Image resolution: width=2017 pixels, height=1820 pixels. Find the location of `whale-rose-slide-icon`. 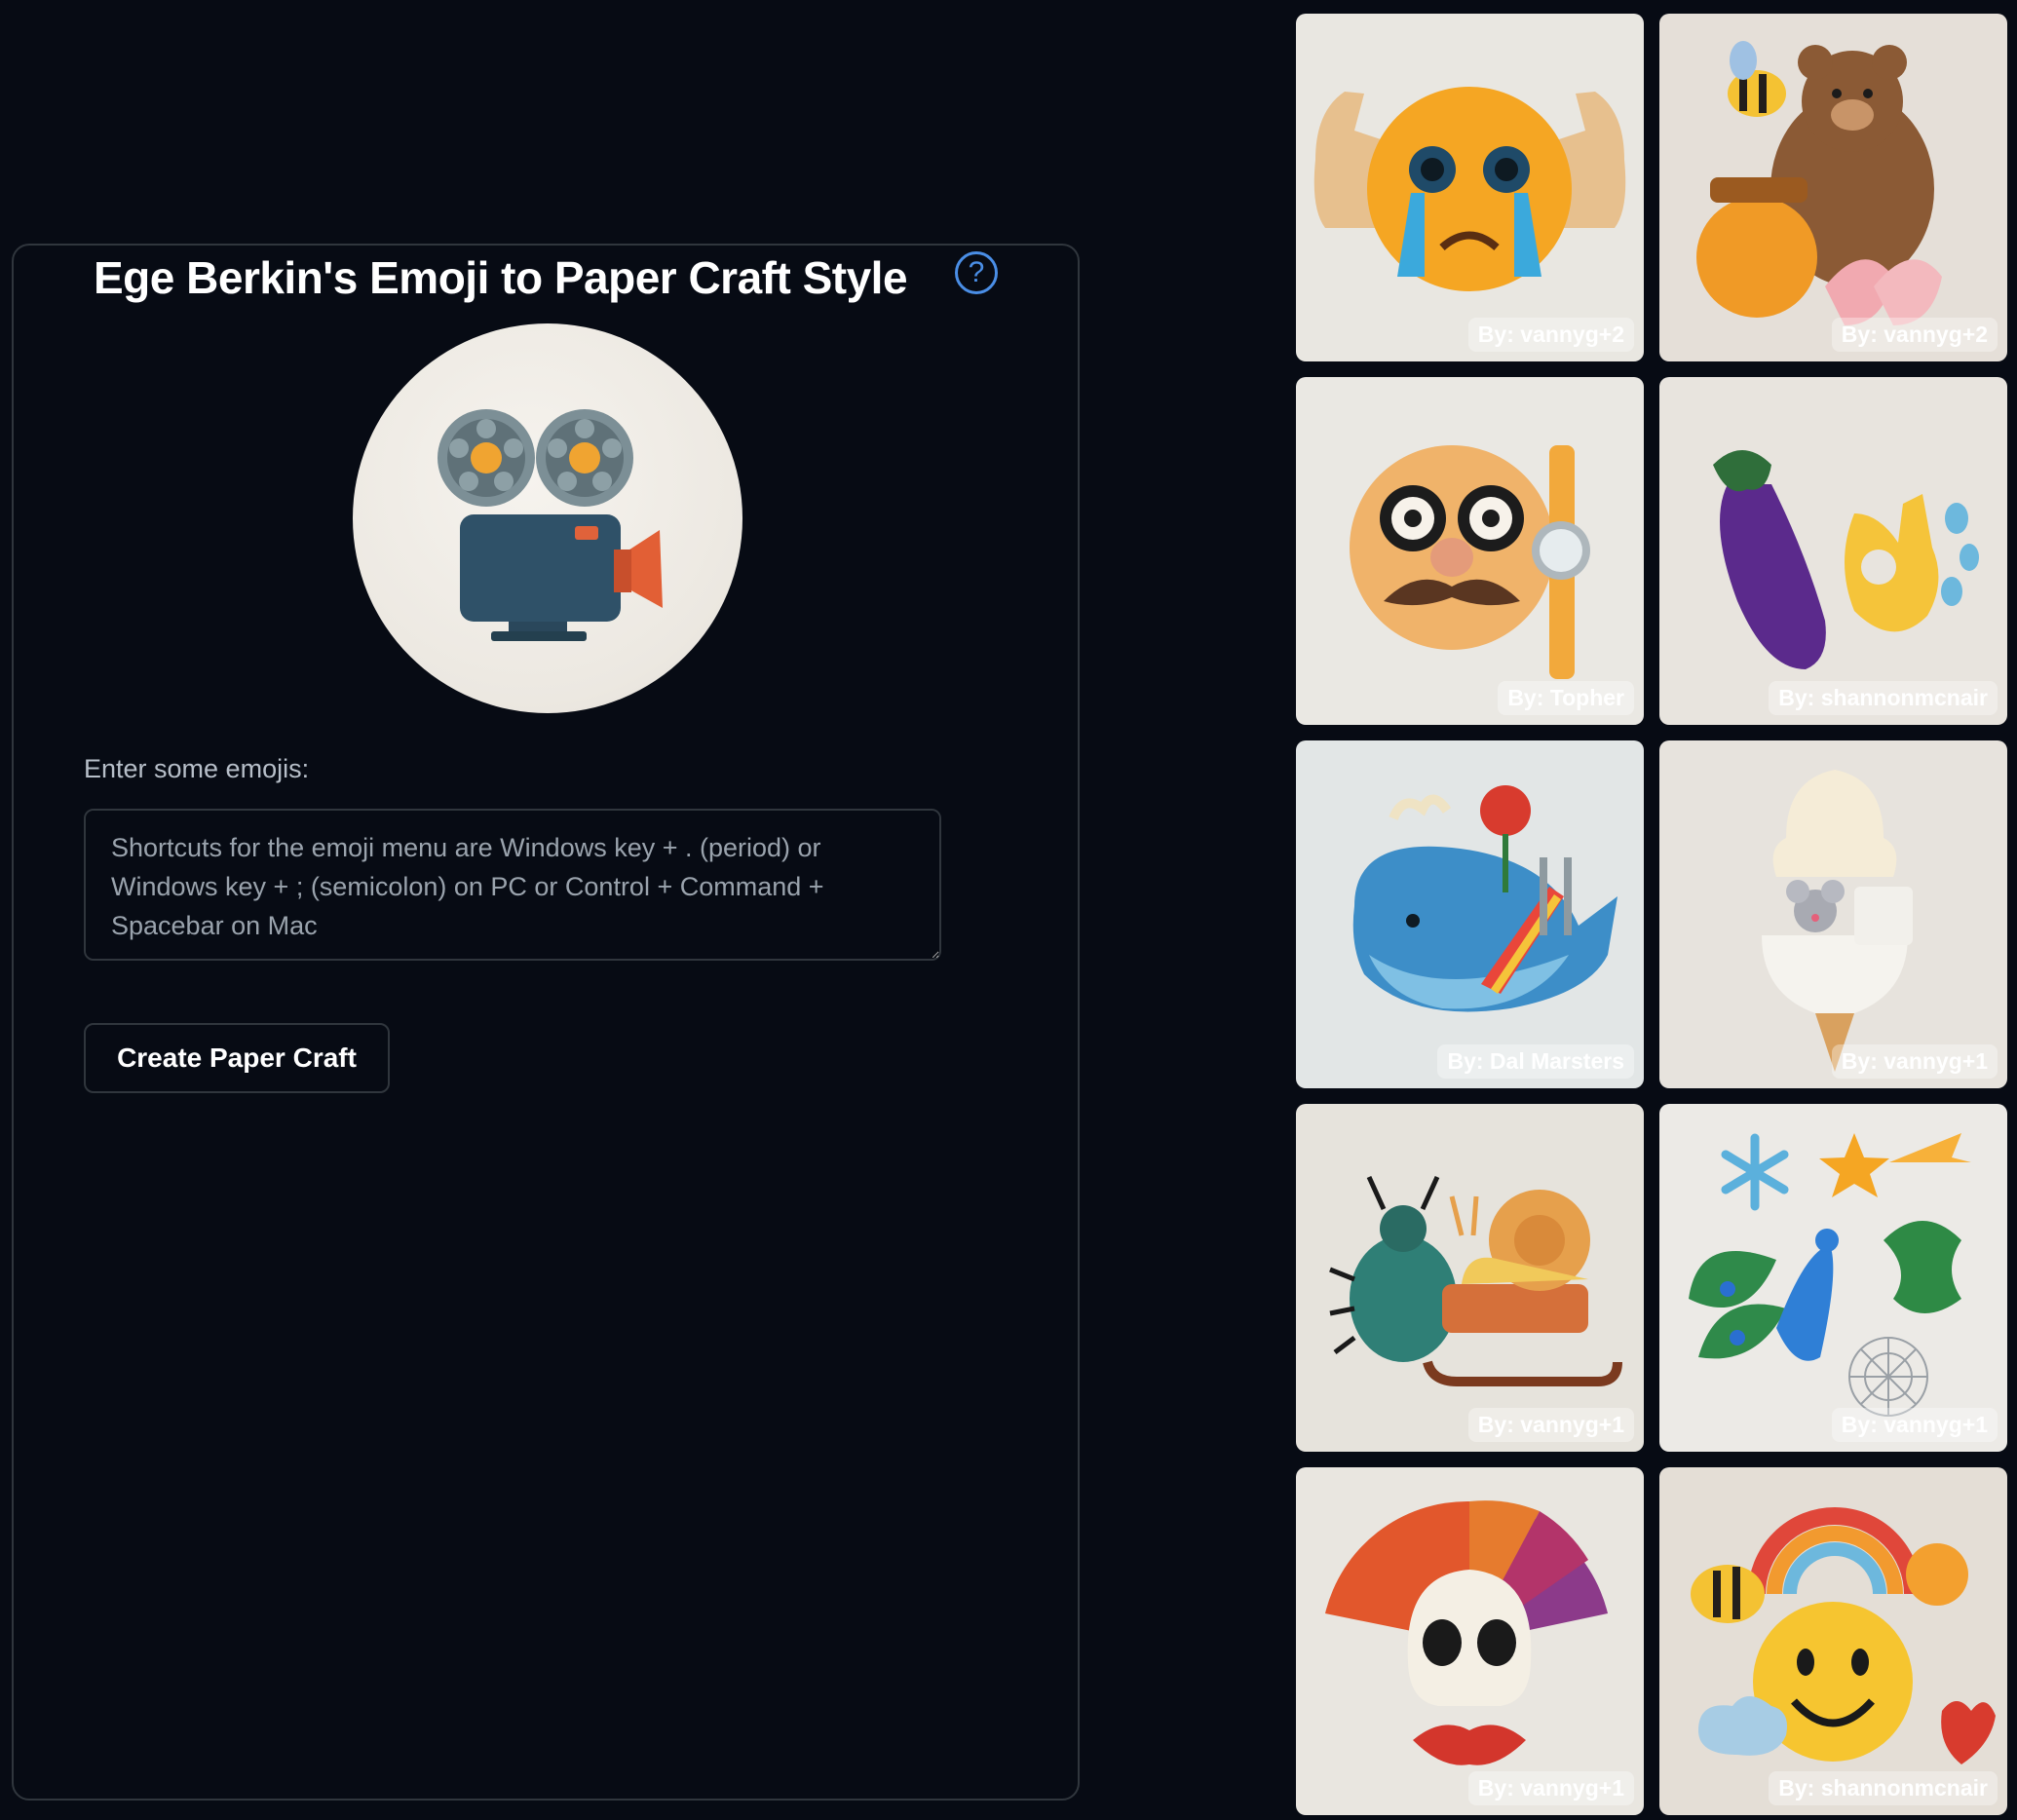

whale-rose-slide-icon is located at coordinates (1470, 914).